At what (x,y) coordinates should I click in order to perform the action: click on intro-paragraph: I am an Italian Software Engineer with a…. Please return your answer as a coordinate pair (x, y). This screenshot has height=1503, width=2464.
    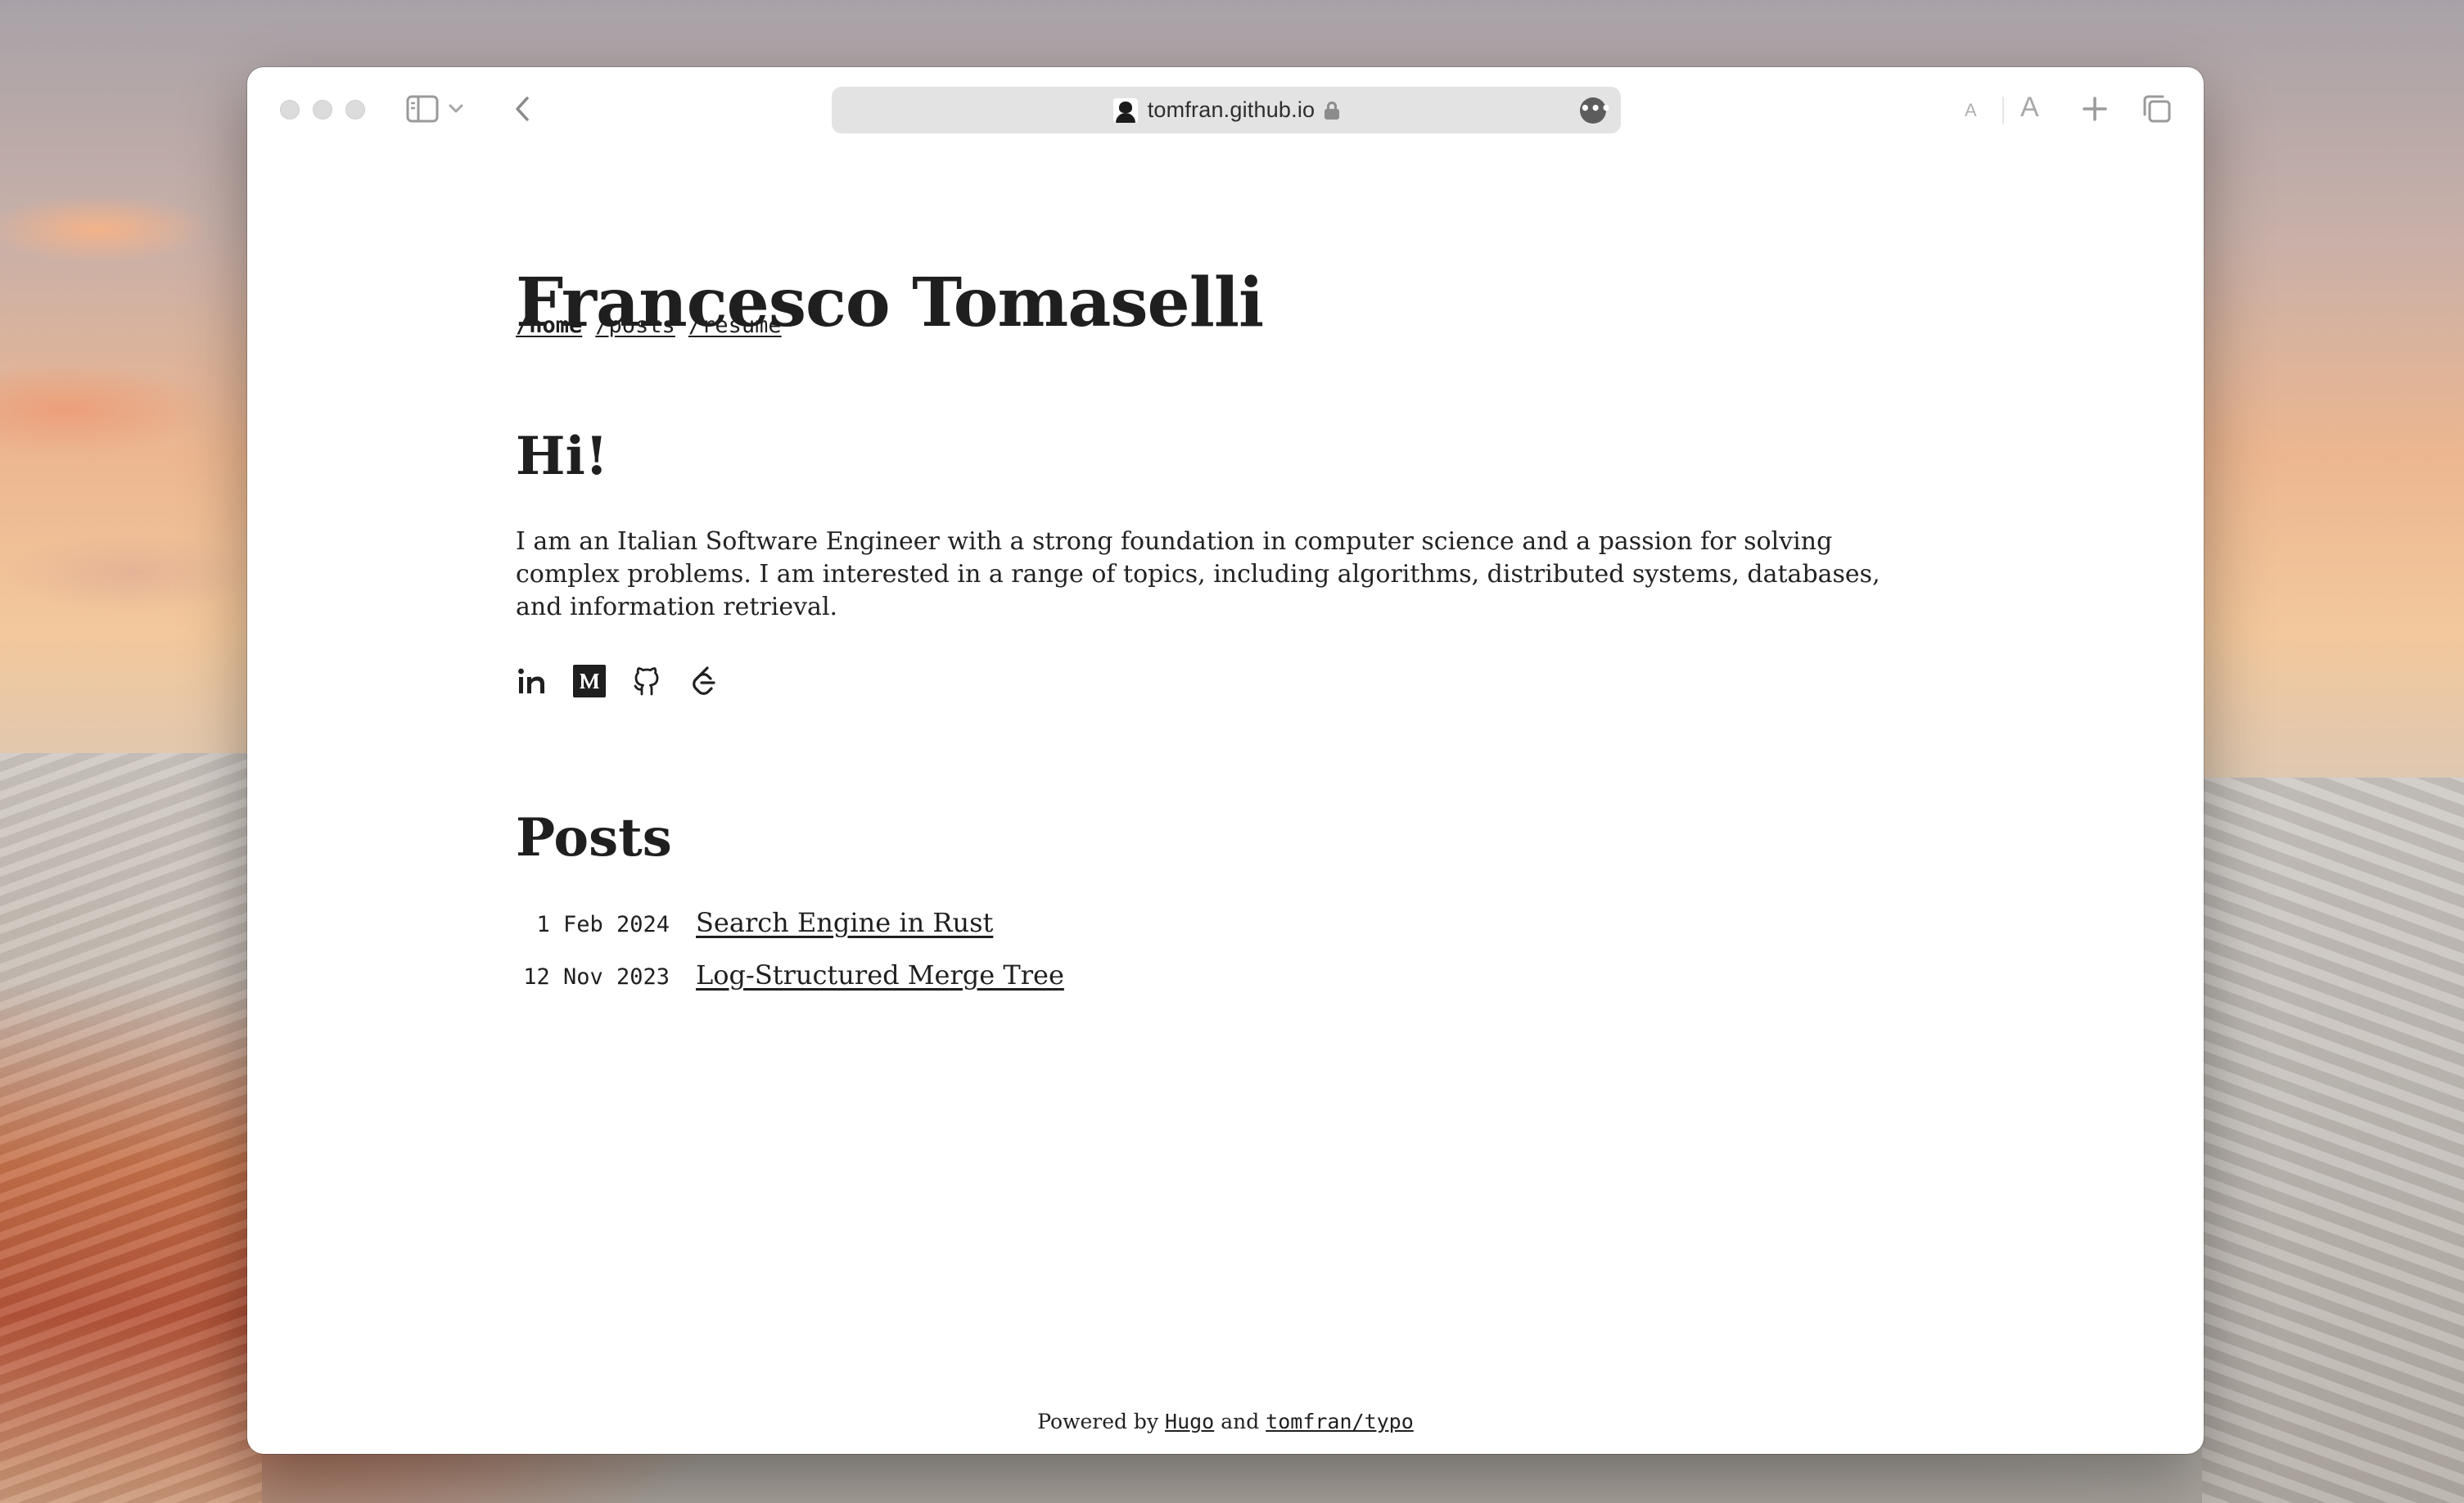
    Looking at the image, I should click on (1198, 574).